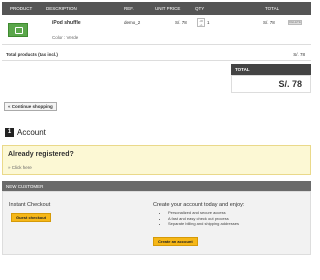 Image resolution: width=320 pixels, height=280 pixels. I want to click on benefit-item: Separate billing and shipping addresses, so click(203, 224).